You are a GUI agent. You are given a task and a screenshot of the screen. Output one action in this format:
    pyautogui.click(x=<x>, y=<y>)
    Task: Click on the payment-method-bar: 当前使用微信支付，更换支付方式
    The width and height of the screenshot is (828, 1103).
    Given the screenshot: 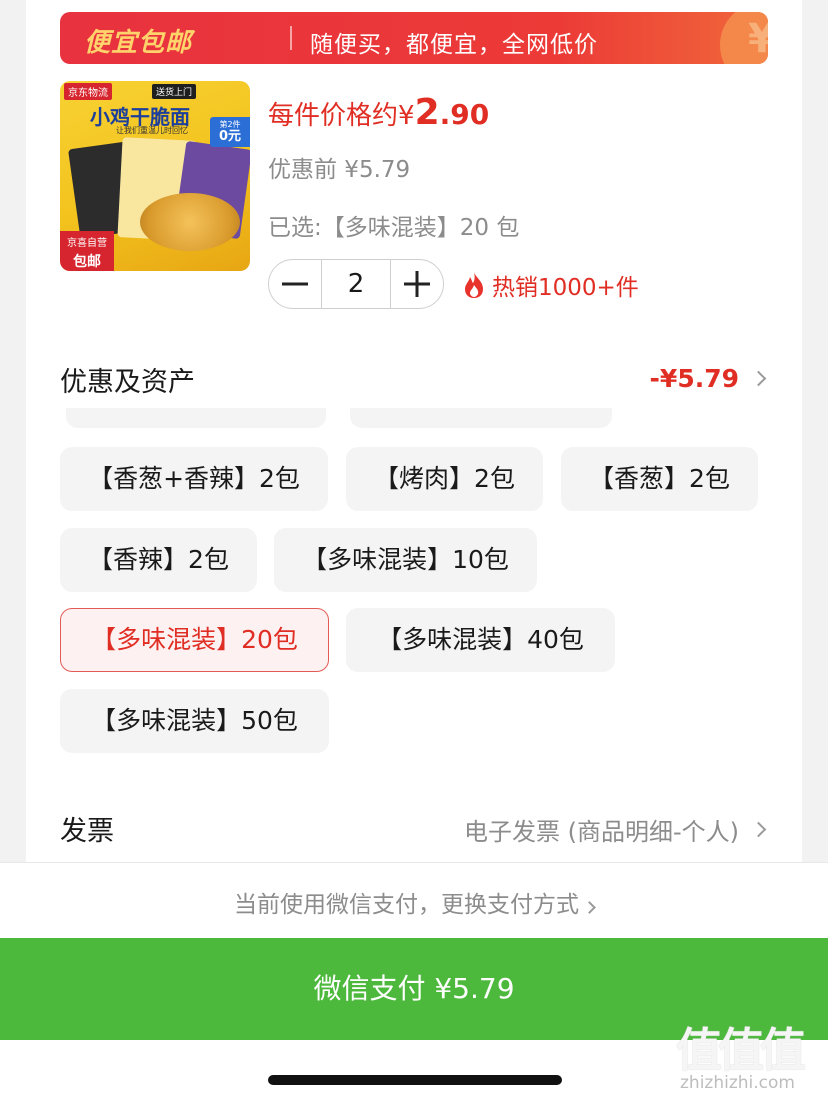 What is the action you would take?
    pyautogui.click(x=414, y=900)
    